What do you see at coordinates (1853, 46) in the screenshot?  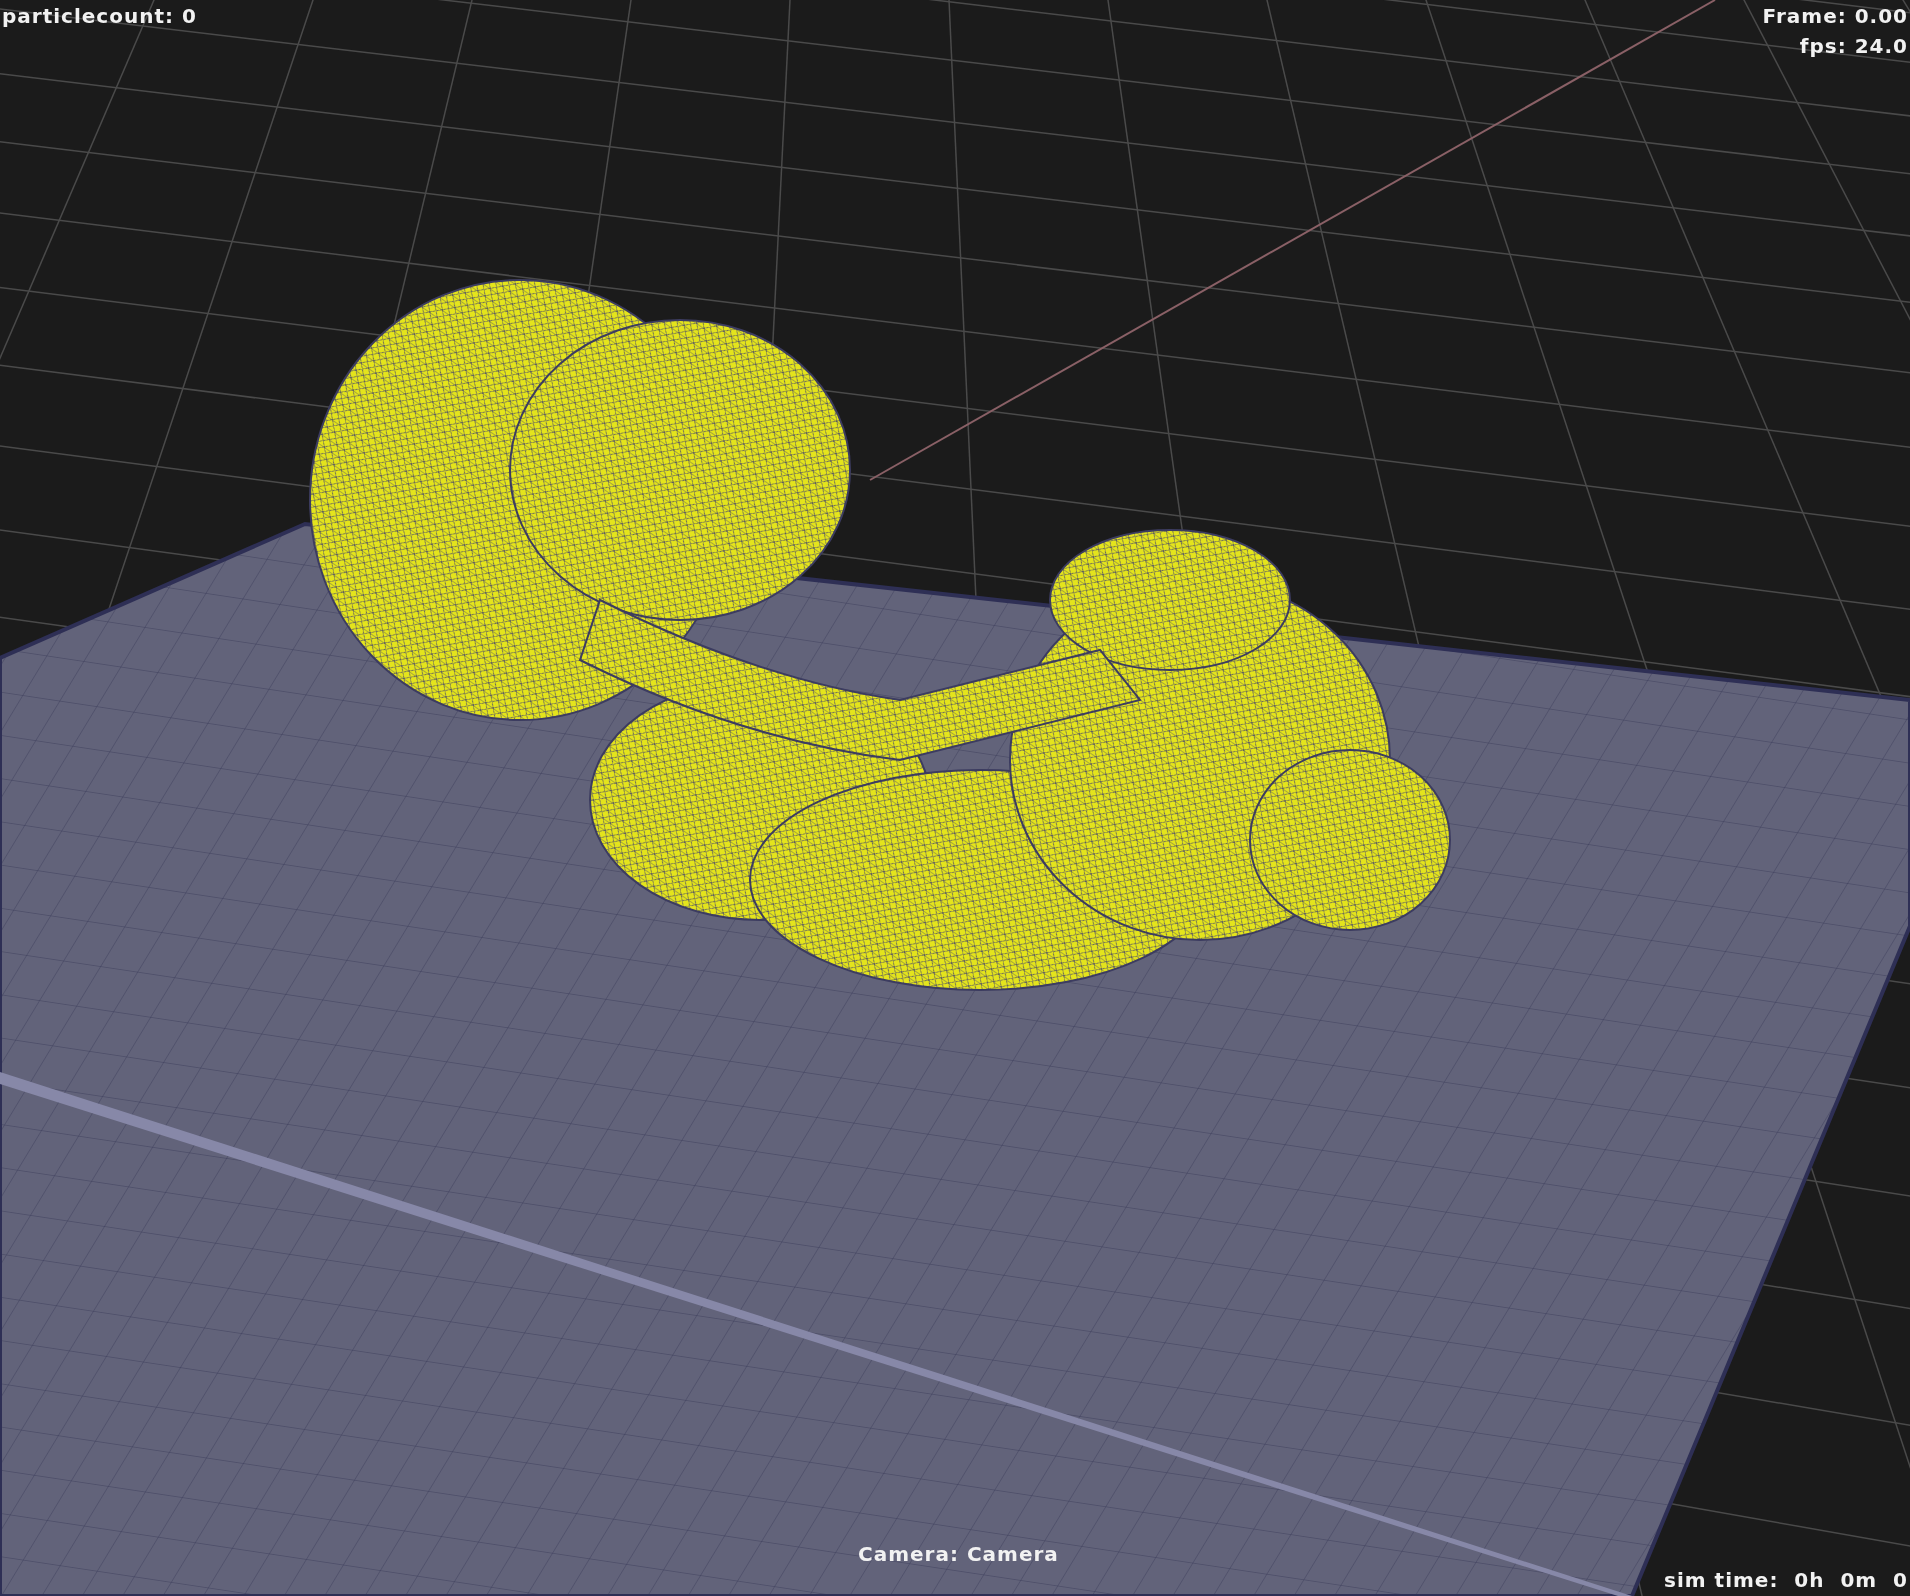 I see `fps-label: fps: 24.0` at bounding box center [1853, 46].